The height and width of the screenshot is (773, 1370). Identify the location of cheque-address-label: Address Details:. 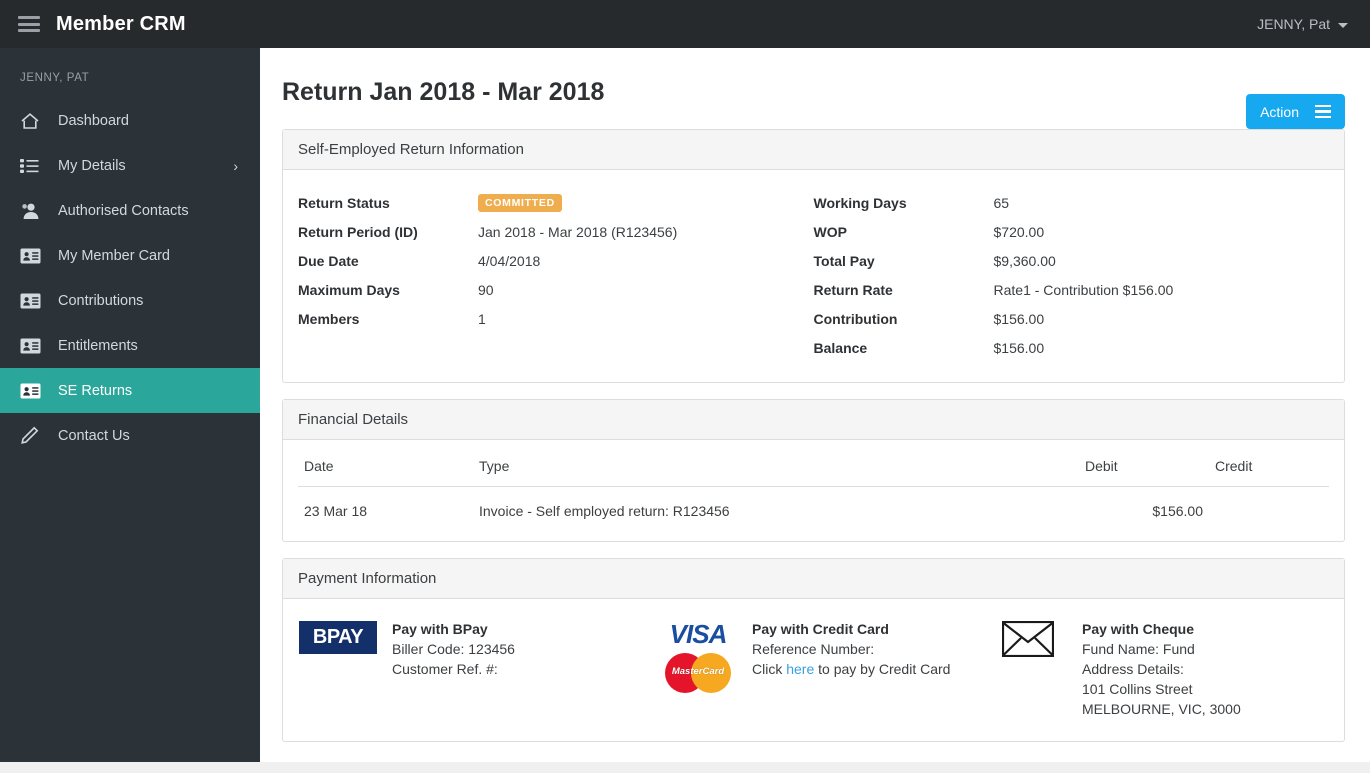
(1133, 669).